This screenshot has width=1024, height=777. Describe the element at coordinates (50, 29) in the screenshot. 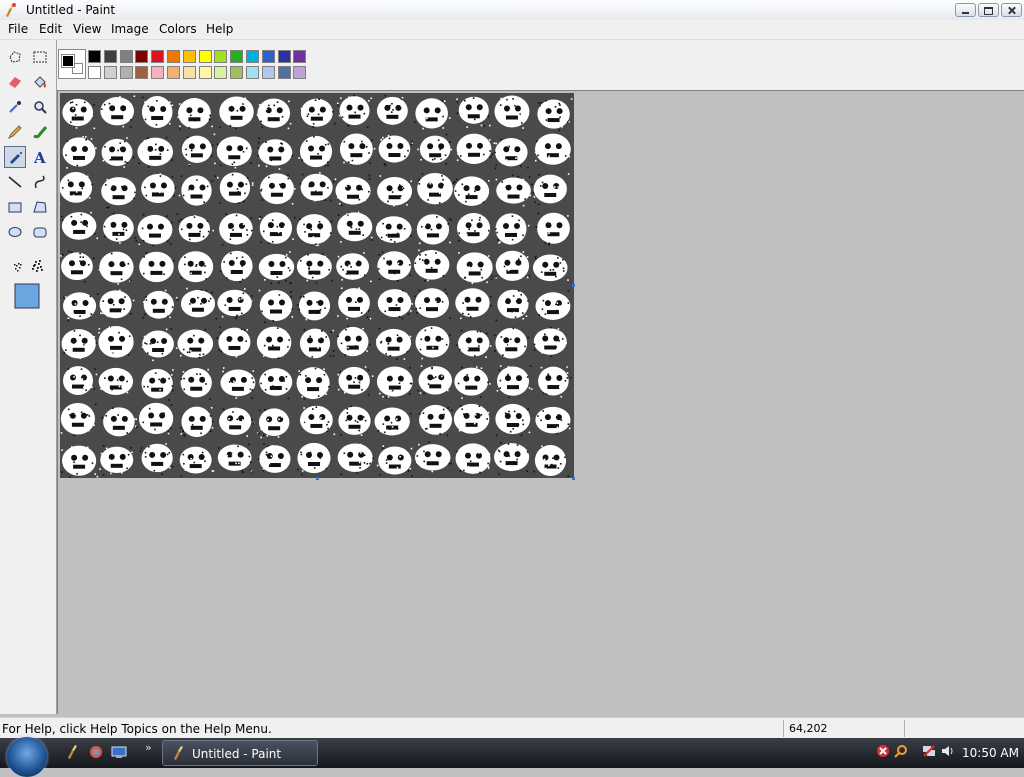

I see `menu-edit: Edit` at that location.